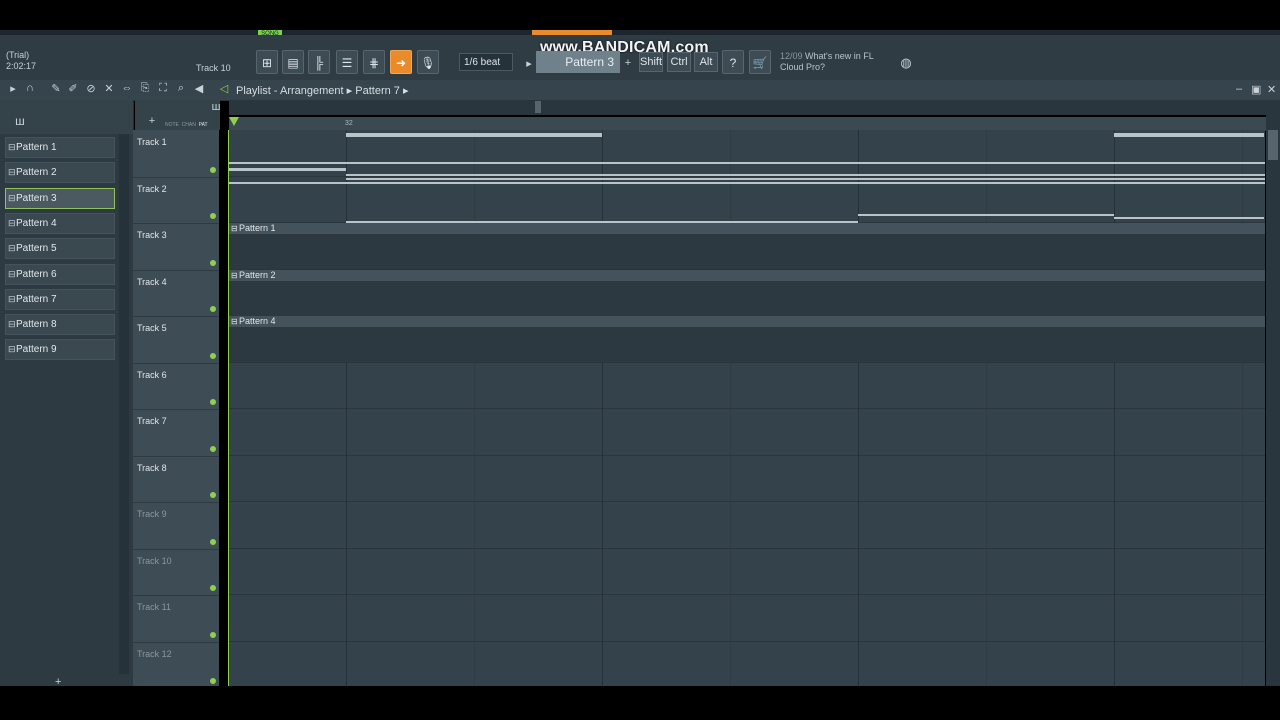 The width and height of the screenshot is (1280, 720). What do you see at coordinates (176, 247) in the screenshot?
I see `track-row: Track 3` at bounding box center [176, 247].